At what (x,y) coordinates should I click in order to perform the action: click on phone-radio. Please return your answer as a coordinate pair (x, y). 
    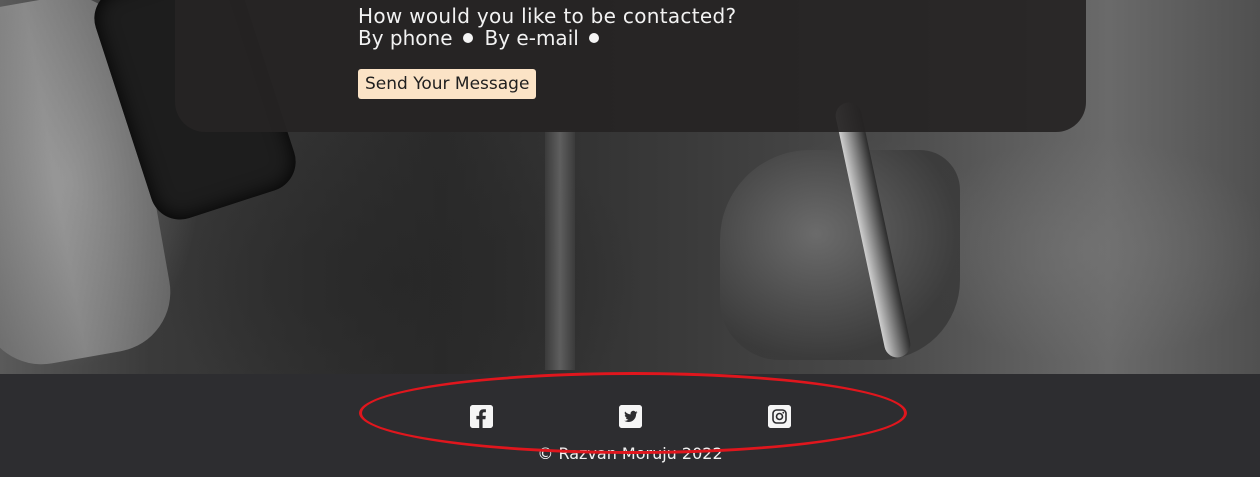
    Looking at the image, I should click on (467, 38).